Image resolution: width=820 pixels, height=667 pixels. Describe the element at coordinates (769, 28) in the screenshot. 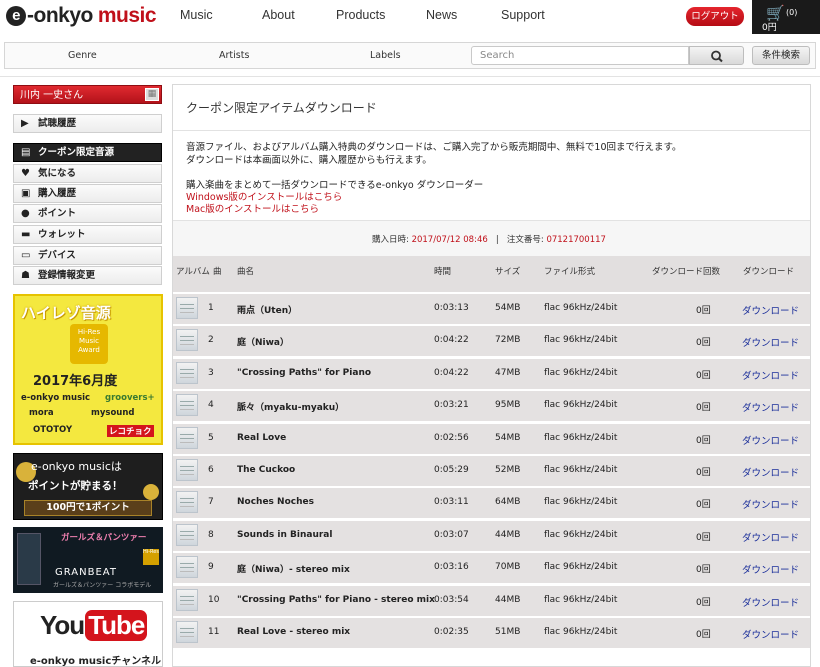

I see `cart-total: 0円` at that location.